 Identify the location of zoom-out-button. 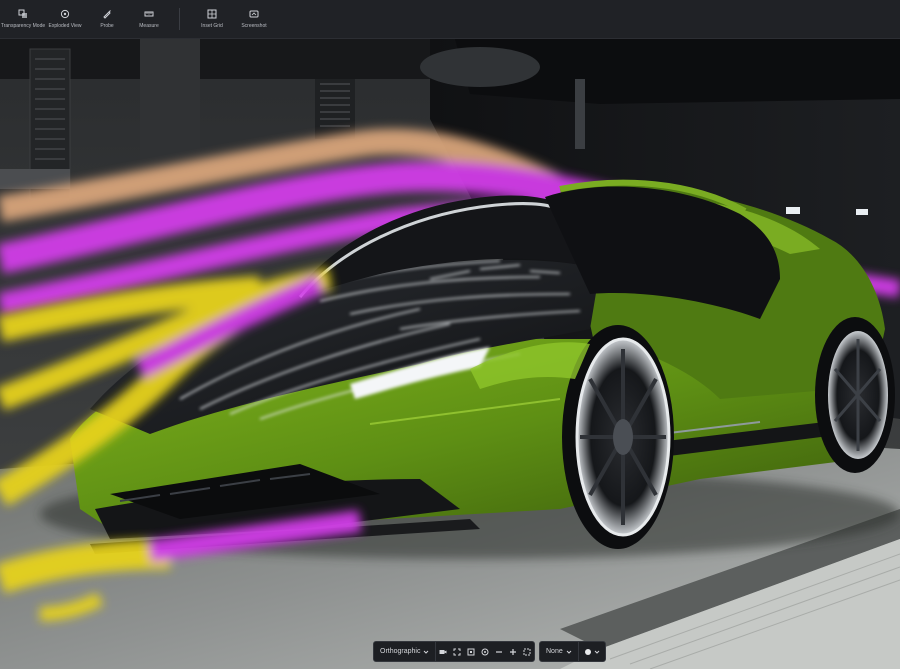
(499, 651).